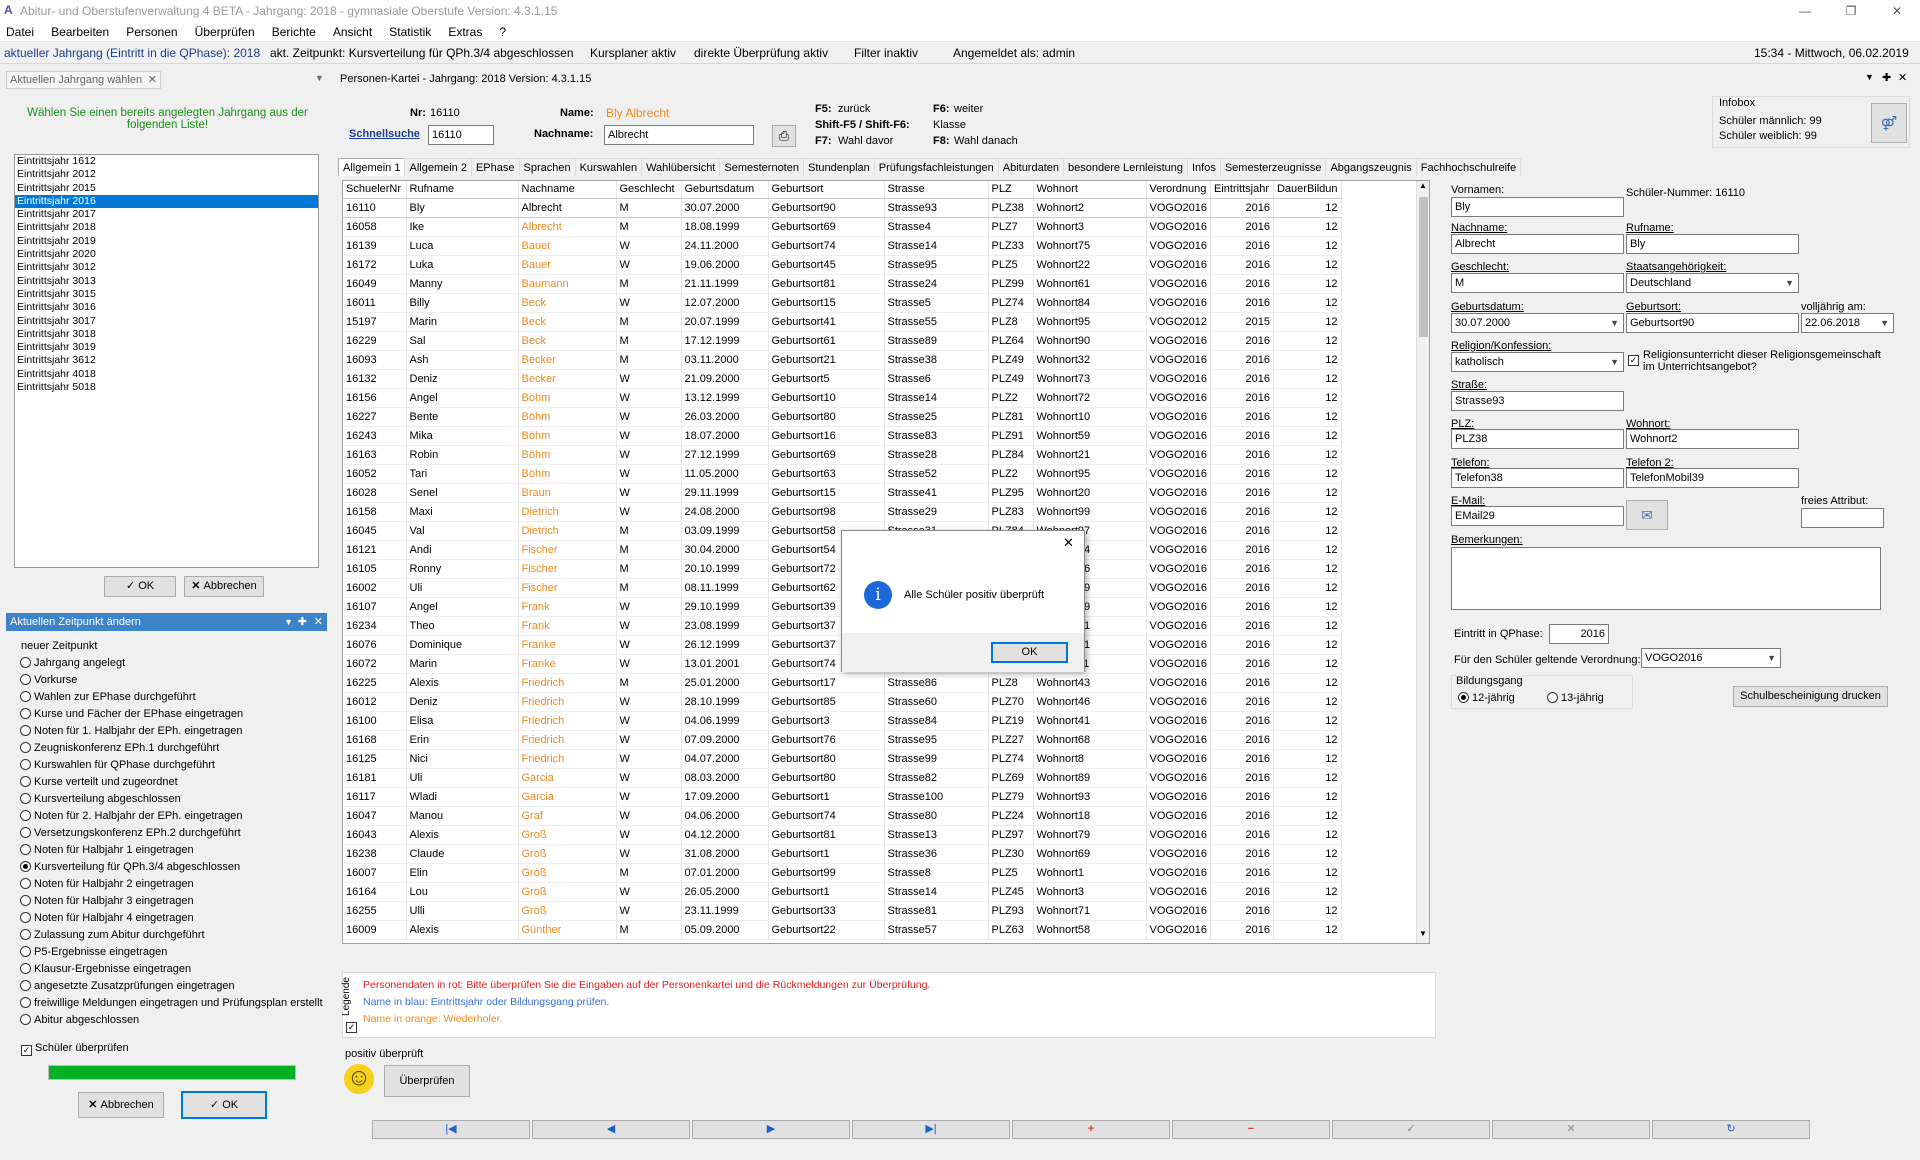  I want to click on geburtsdatum-input: 30.07.2000 ▼, so click(1537, 323).